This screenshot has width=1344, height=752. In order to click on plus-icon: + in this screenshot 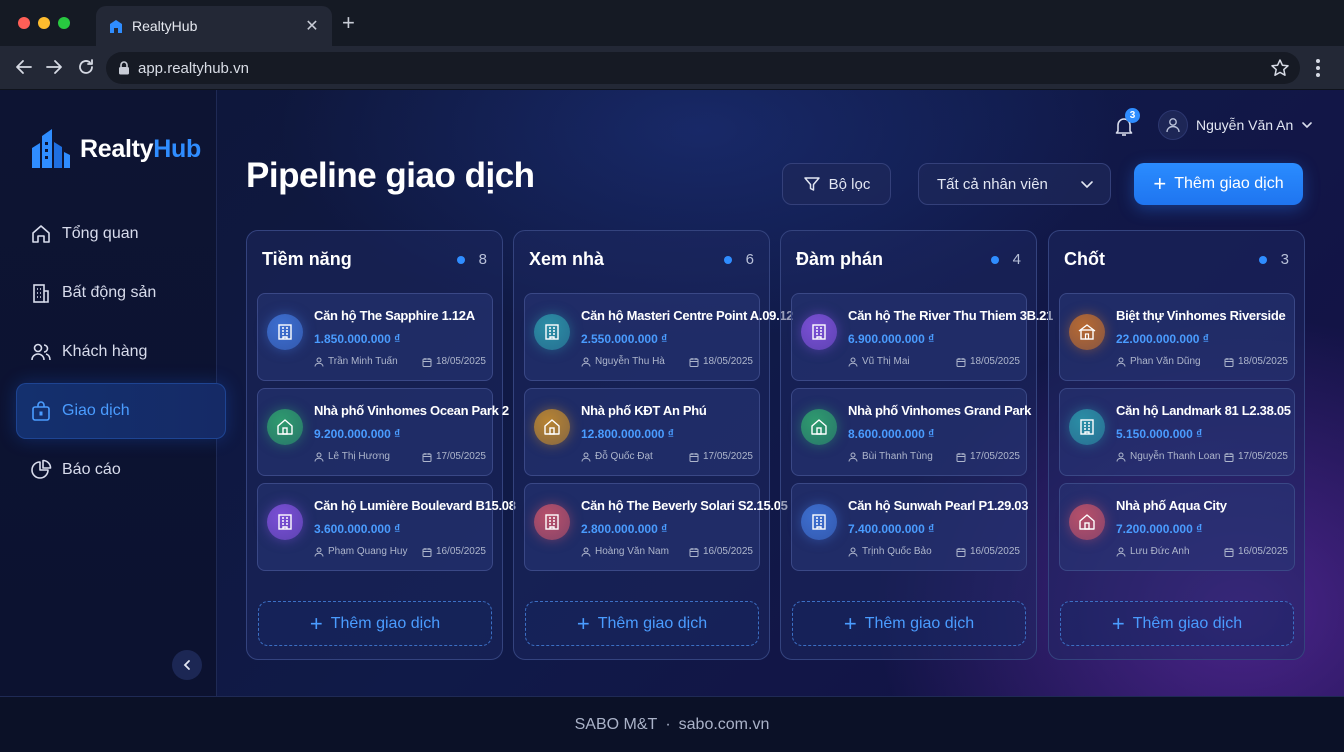, I will do `click(1118, 623)`.